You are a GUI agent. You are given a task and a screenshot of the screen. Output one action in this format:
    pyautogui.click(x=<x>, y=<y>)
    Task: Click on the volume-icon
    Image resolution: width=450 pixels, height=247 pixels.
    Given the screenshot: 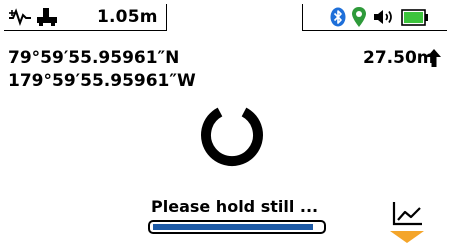 What is the action you would take?
    pyautogui.click(x=383, y=17)
    